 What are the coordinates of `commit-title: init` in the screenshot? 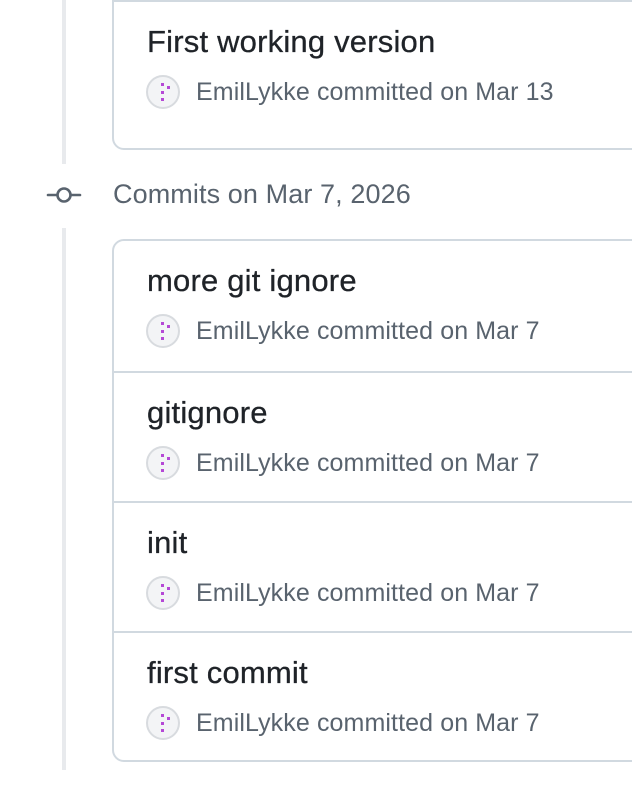 It's located at (167, 543).